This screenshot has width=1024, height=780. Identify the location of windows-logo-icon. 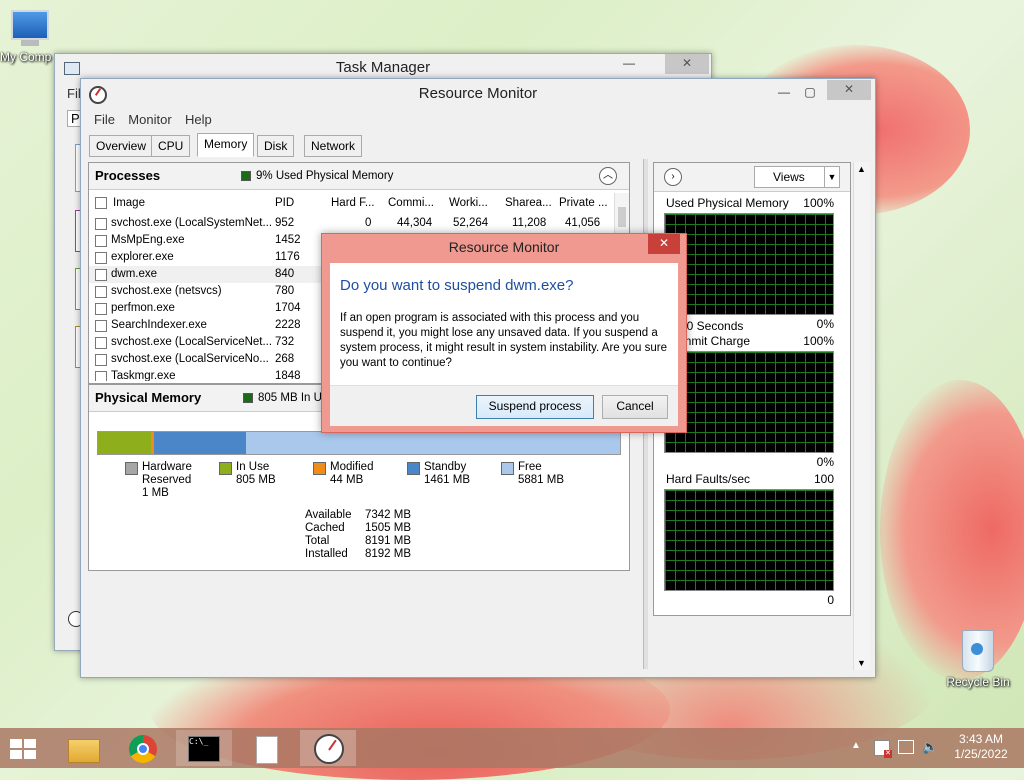
(23, 749).